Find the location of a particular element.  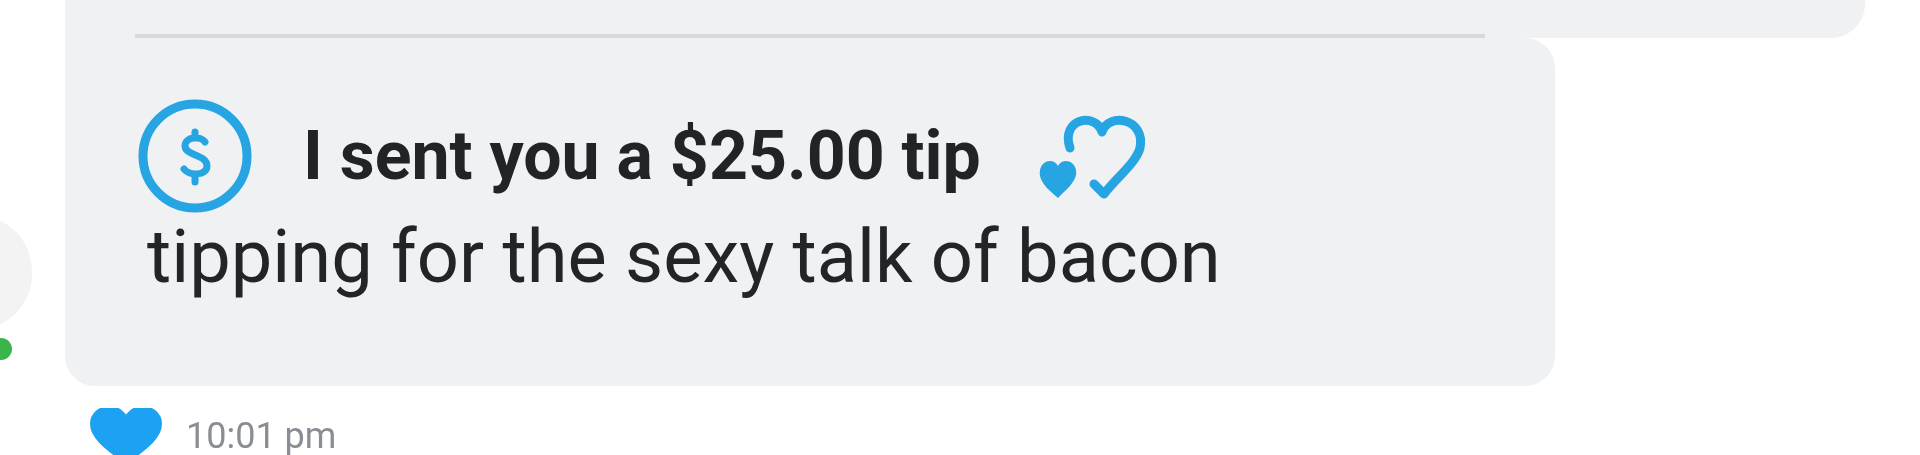

heart-icon is located at coordinates (126, 431).